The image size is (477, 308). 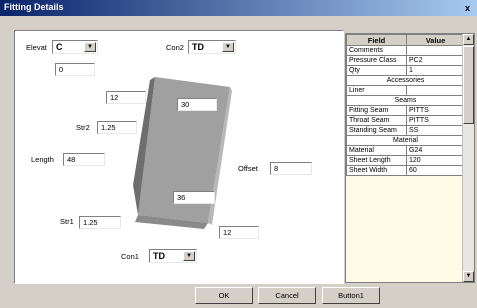 What do you see at coordinates (224, 295) in the screenshot?
I see `ok-button: OK` at bounding box center [224, 295].